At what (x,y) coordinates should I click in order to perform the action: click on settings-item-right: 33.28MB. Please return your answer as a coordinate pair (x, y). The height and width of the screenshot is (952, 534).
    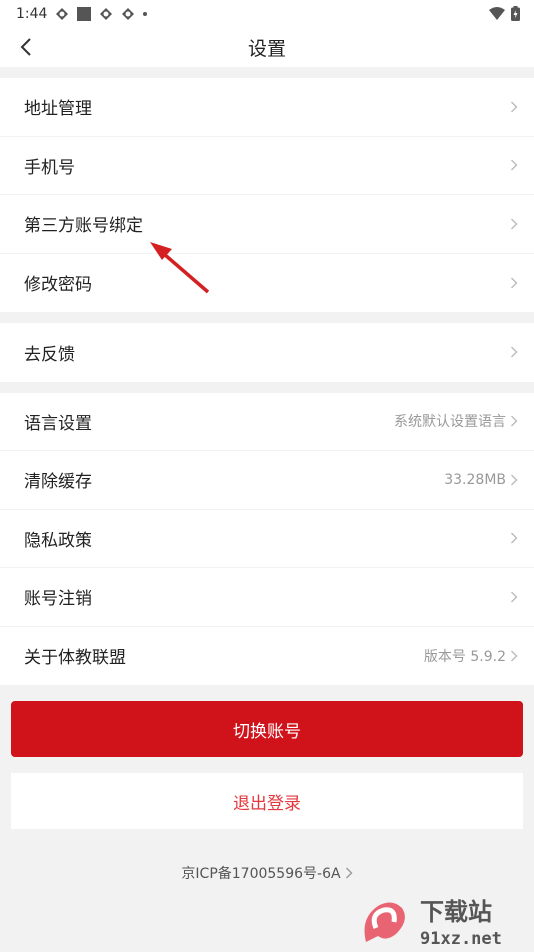
    Looking at the image, I should click on (481, 480).